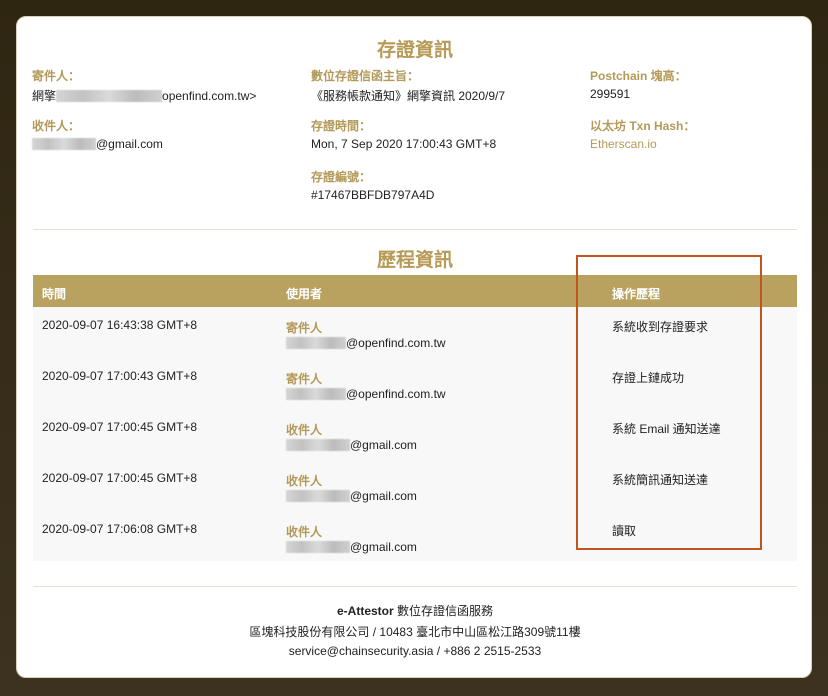  I want to click on footer-company: 區塊科技股份有限公司 / 10483 臺北市中山區松江路309號11樓, so click(415, 632).